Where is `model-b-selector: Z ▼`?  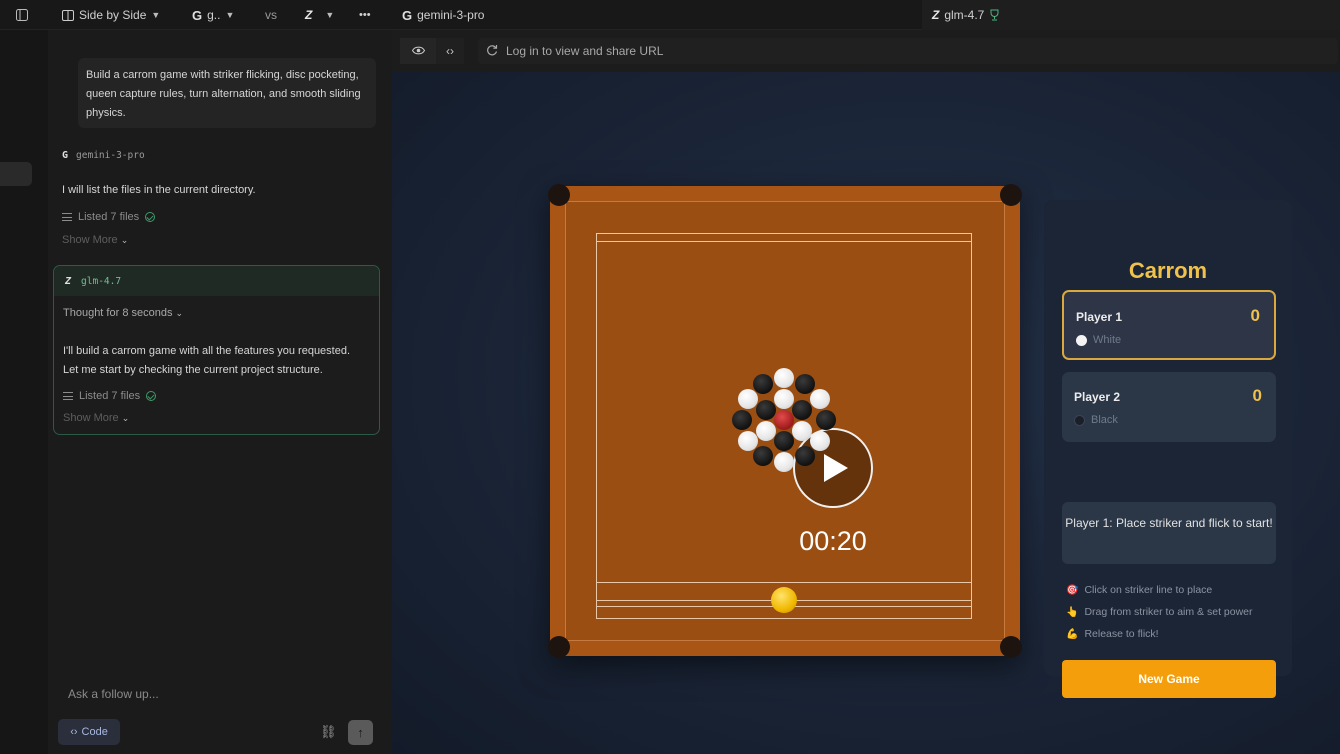 model-b-selector: Z ▼ is located at coordinates (319, 15).